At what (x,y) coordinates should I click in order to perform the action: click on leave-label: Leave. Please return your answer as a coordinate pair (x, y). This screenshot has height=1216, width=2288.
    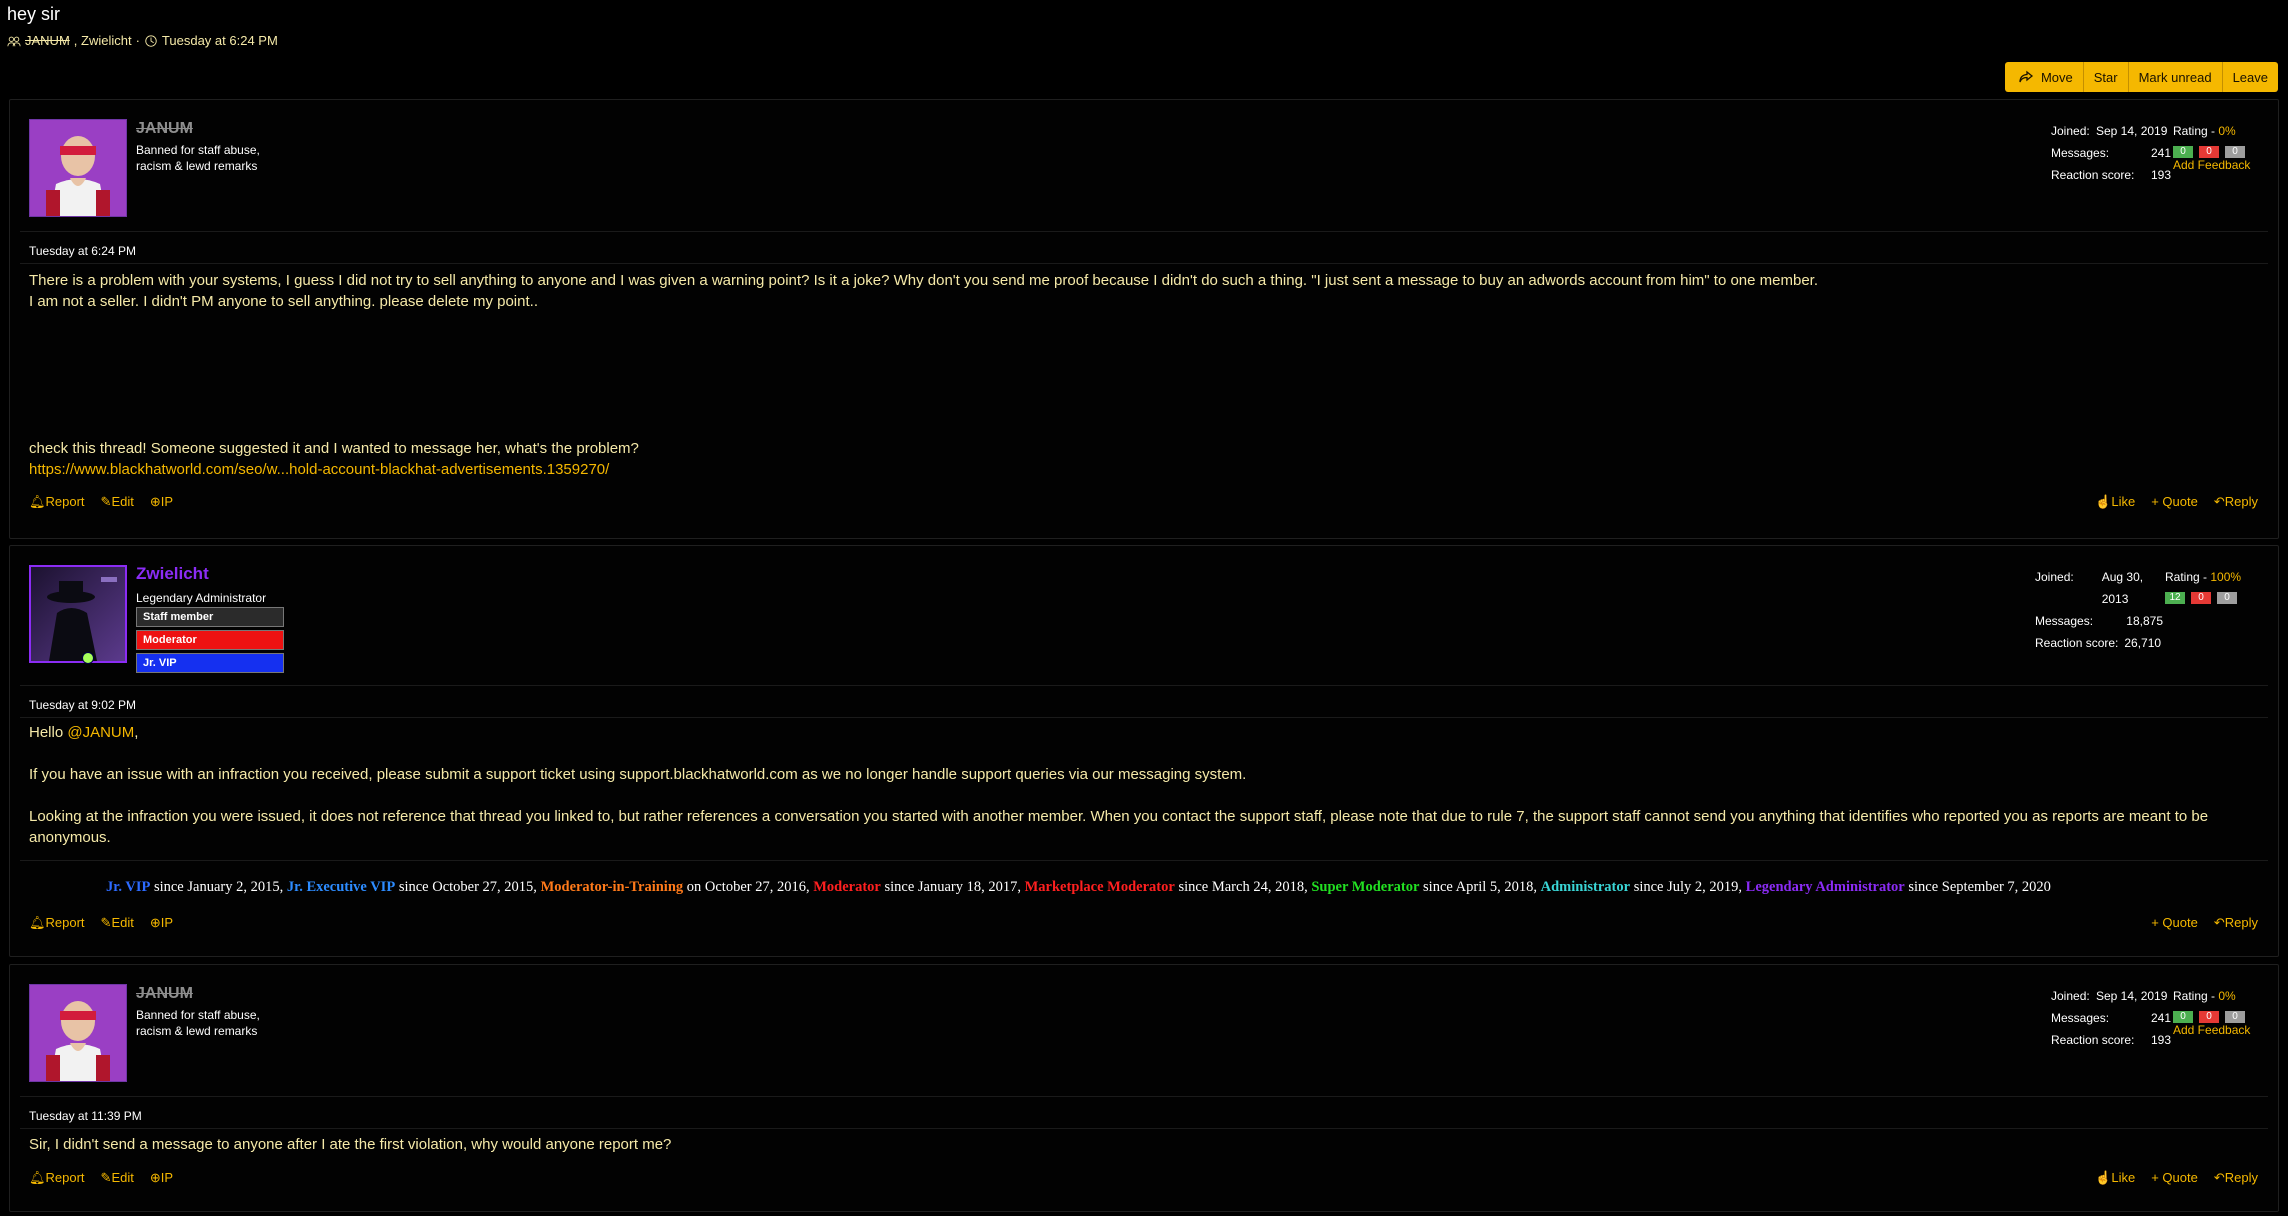
    Looking at the image, I should click on (2250, 77).